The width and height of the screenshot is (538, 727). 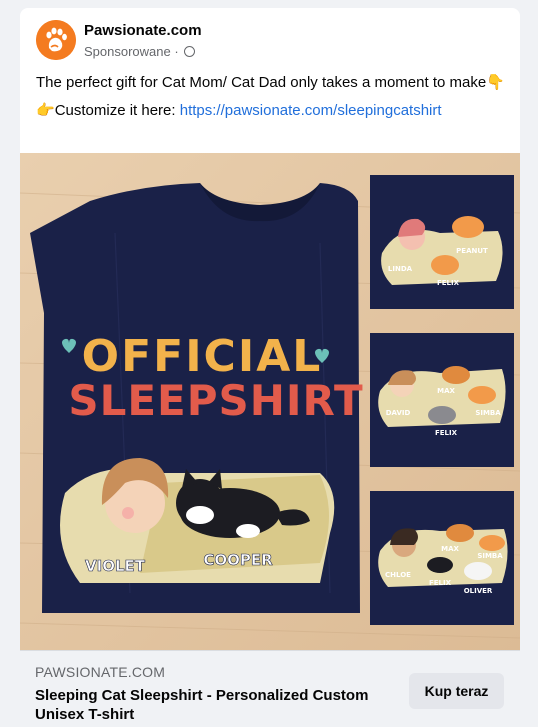 I want to click on thumb3-name-5: OLIVER, so click(x=478, y=591).